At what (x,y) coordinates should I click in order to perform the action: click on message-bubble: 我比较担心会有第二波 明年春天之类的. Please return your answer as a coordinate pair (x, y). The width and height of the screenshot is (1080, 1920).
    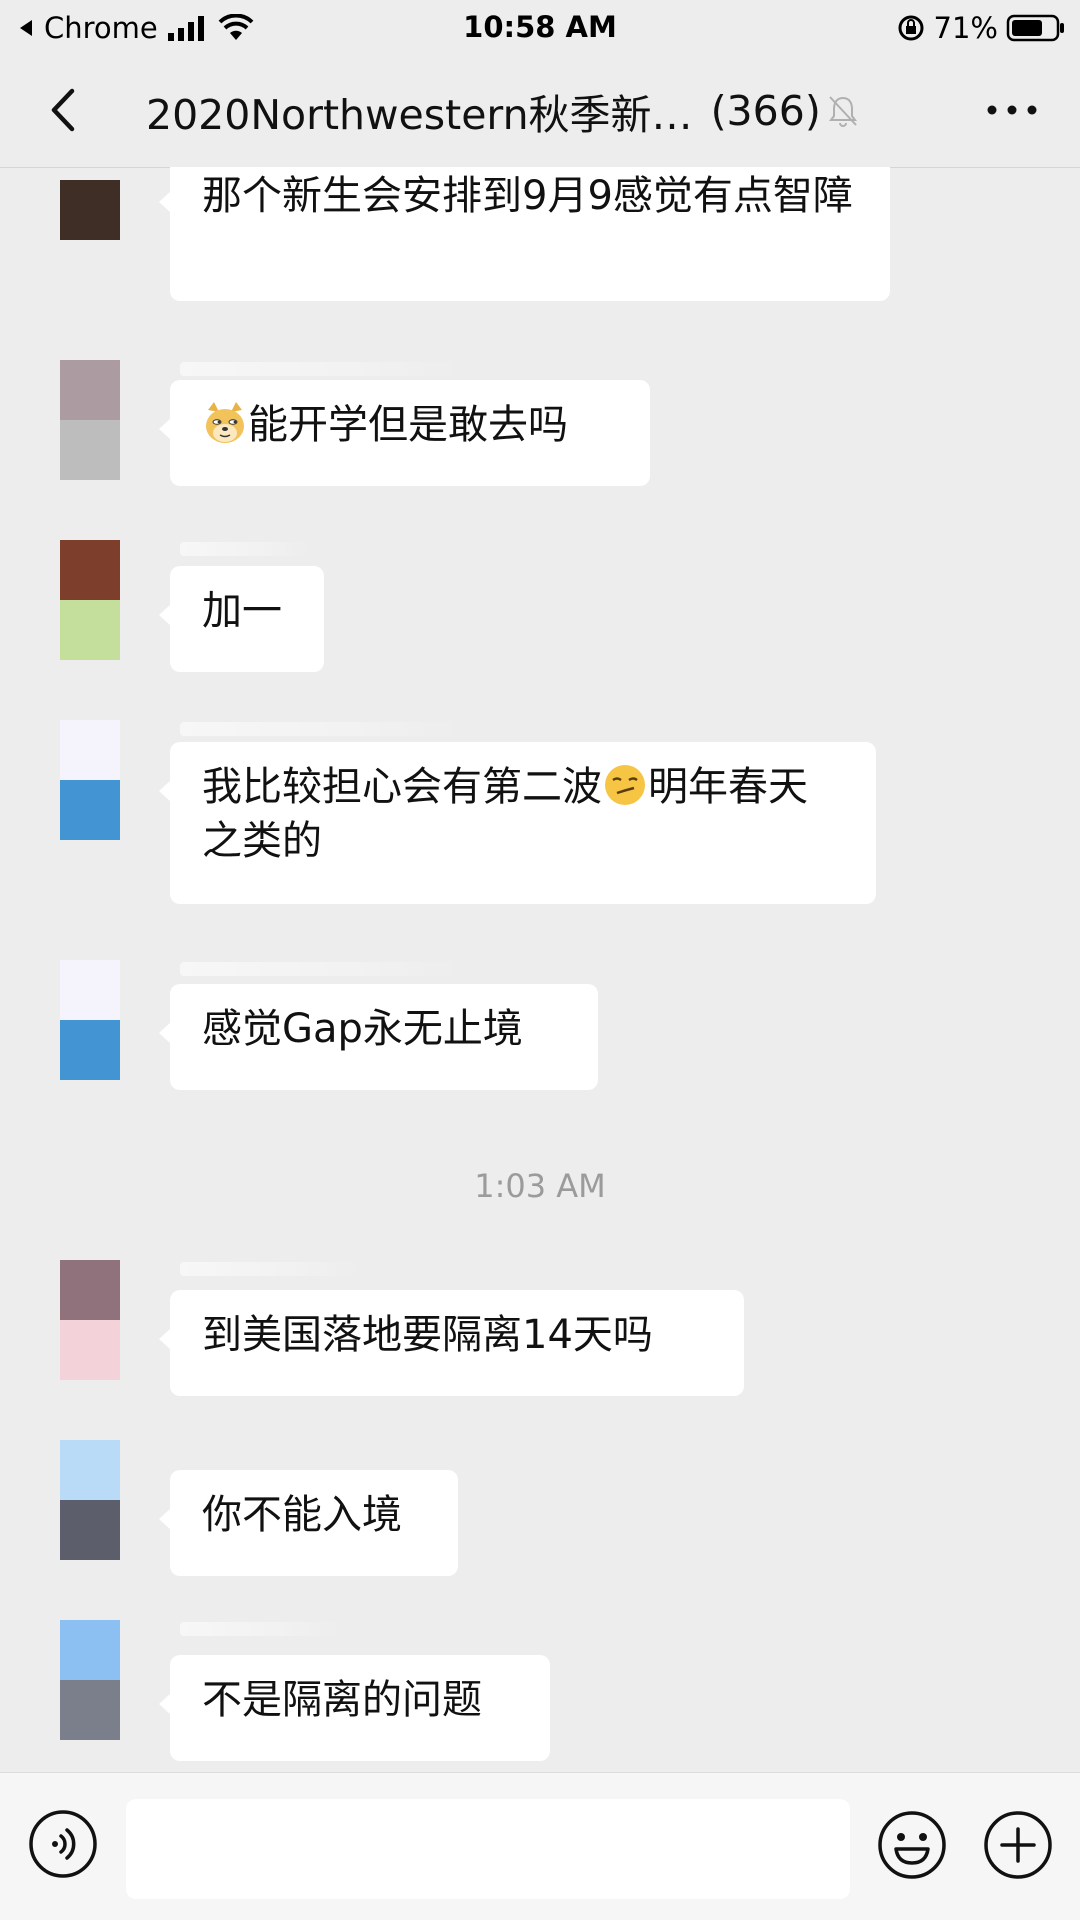
    Looking at the image, I should click on (517, 823).